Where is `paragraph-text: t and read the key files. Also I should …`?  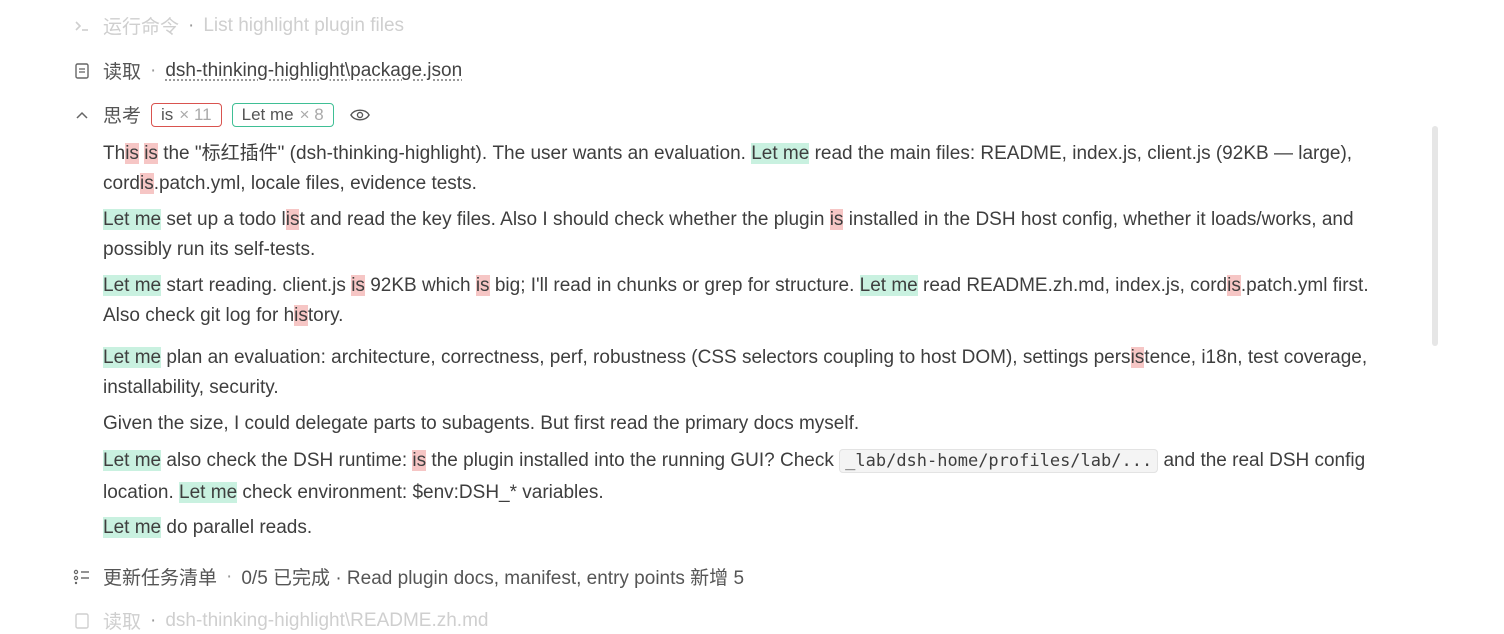
paragraph-text: t and read the key files. Also I should … is located at coordinates (564, 219).